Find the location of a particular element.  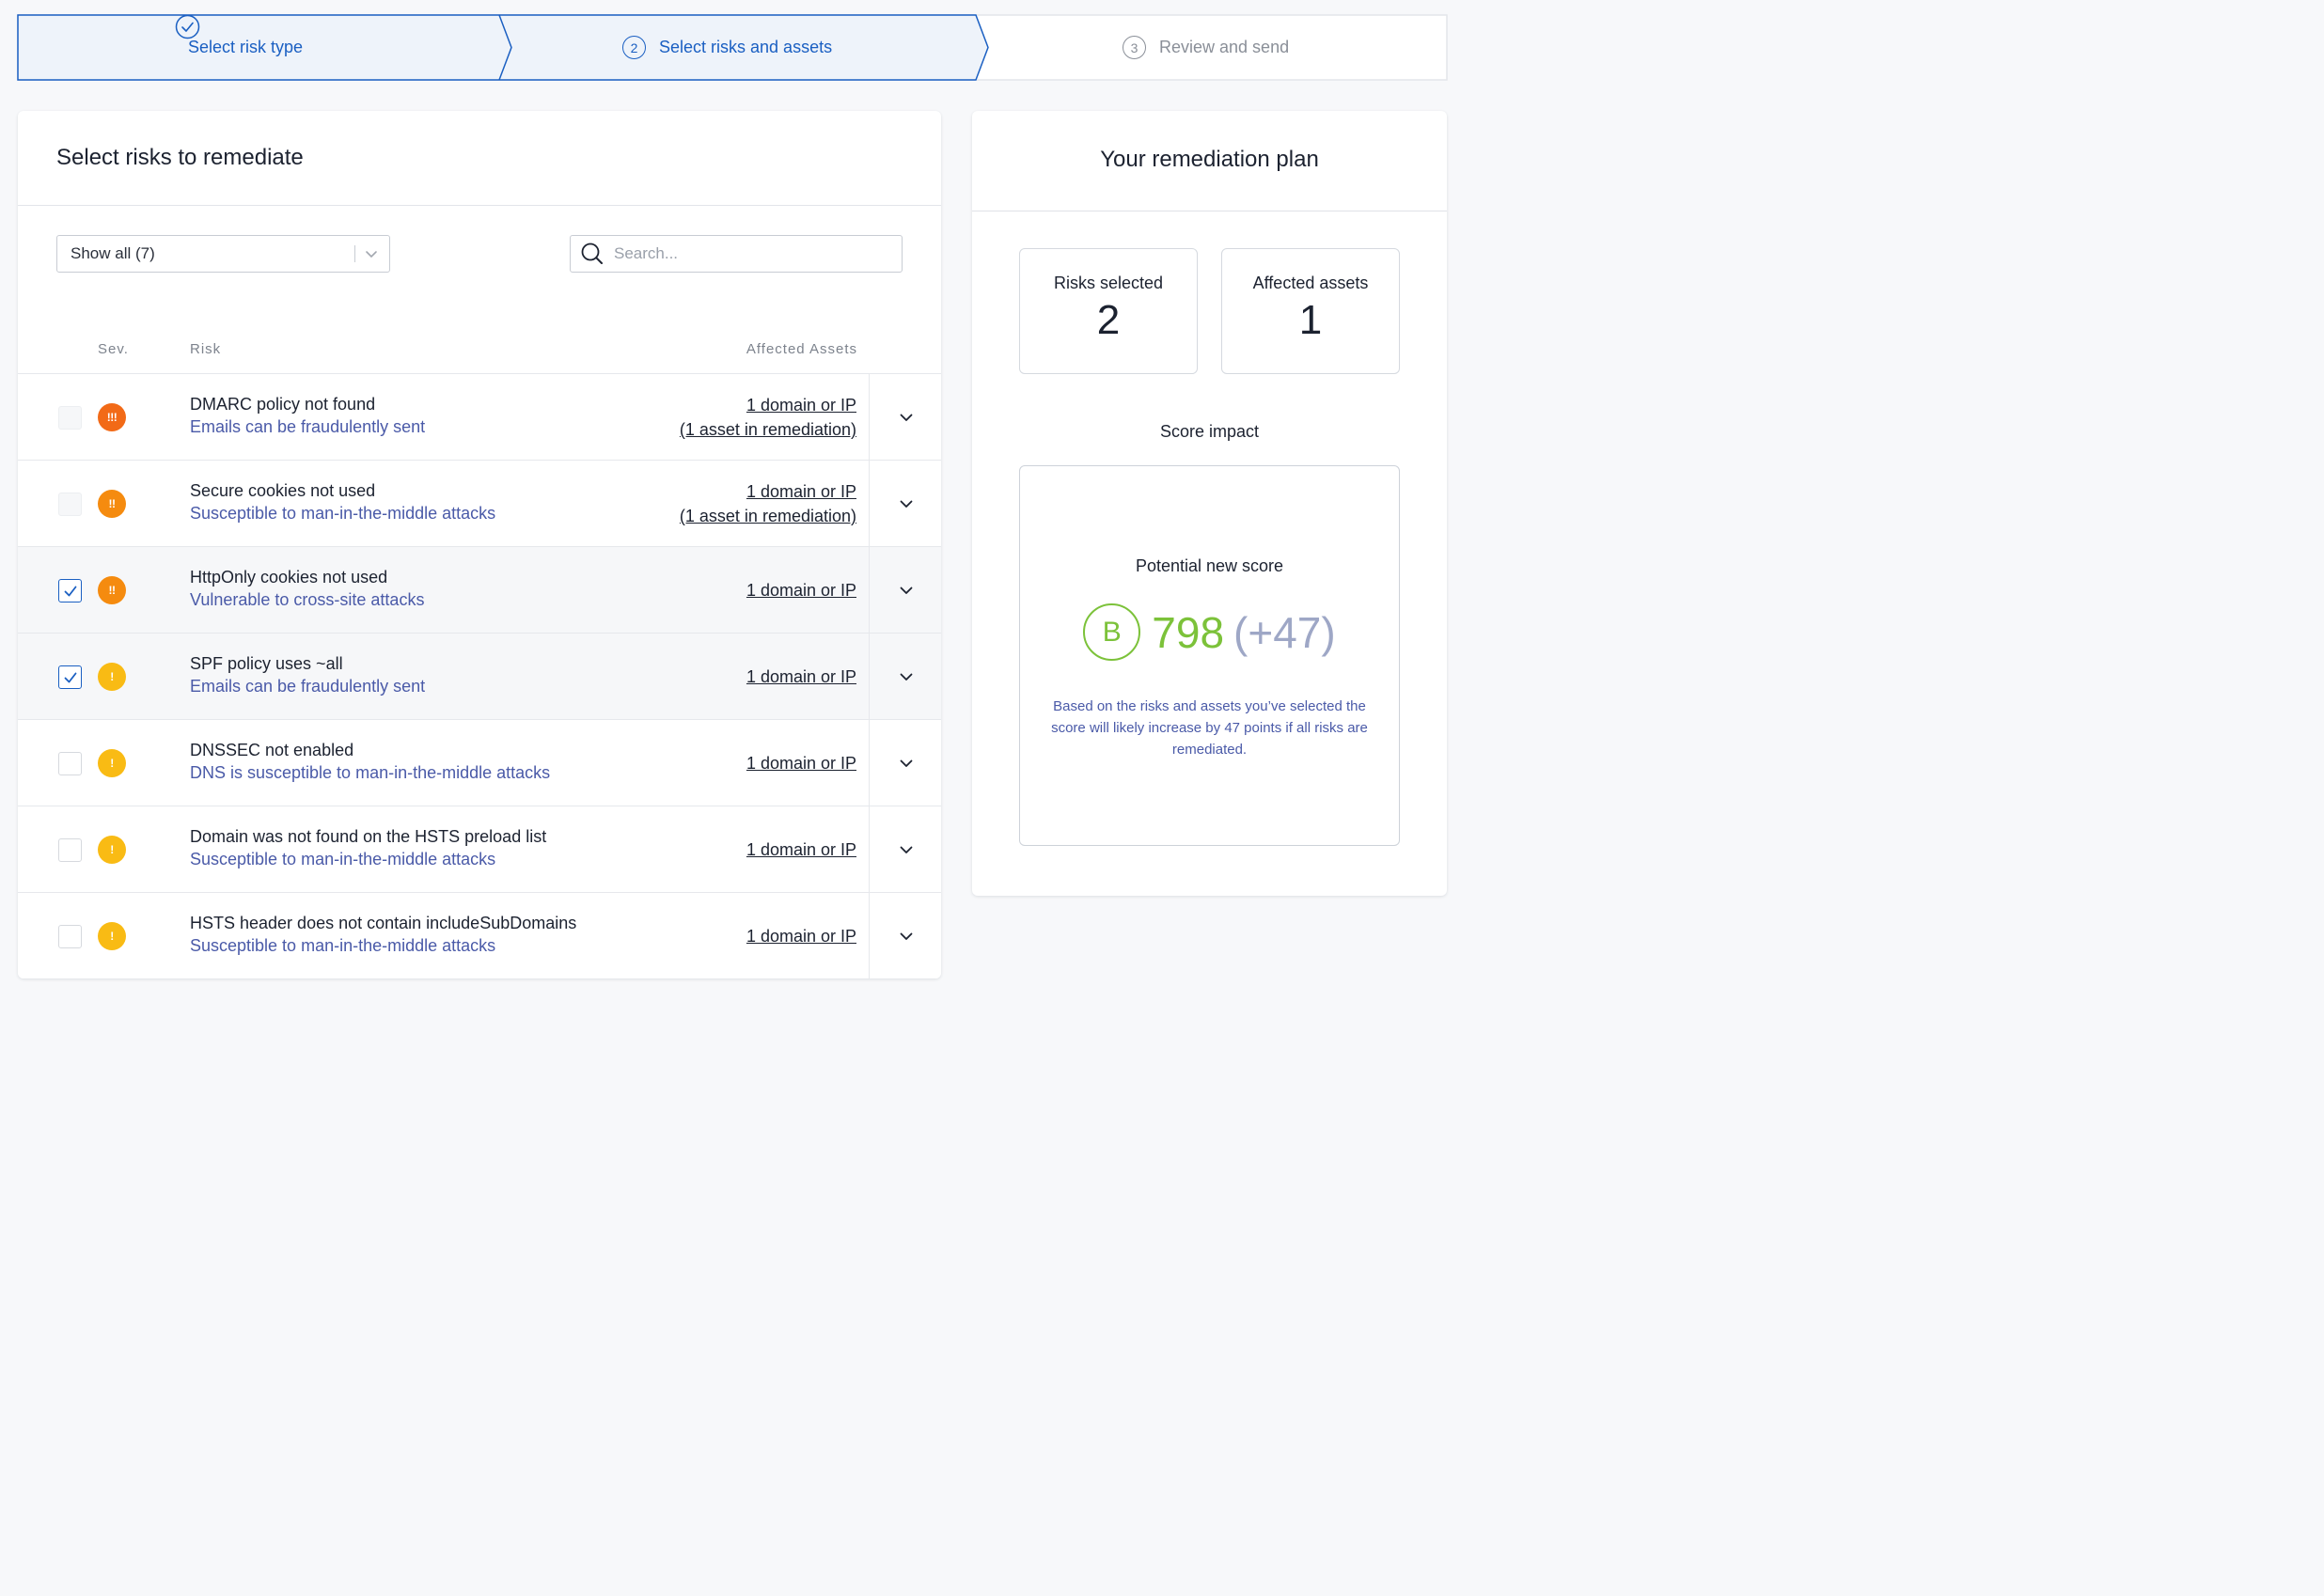

step-number: 2 is located at coordinates (634, 47).